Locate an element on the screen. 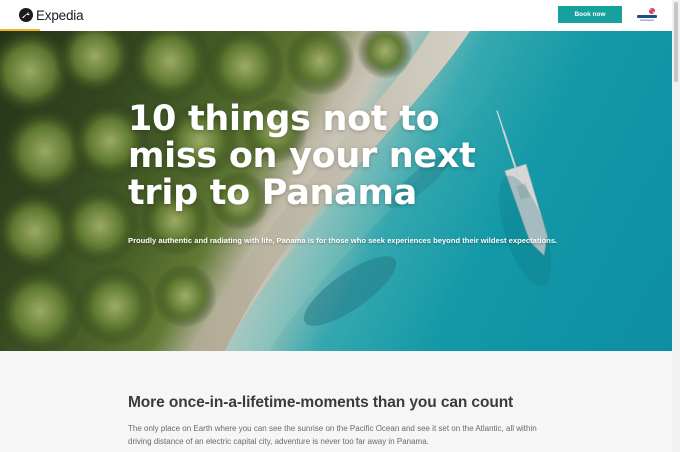  book-now-button: Book now is located at coordinates (590, 14).